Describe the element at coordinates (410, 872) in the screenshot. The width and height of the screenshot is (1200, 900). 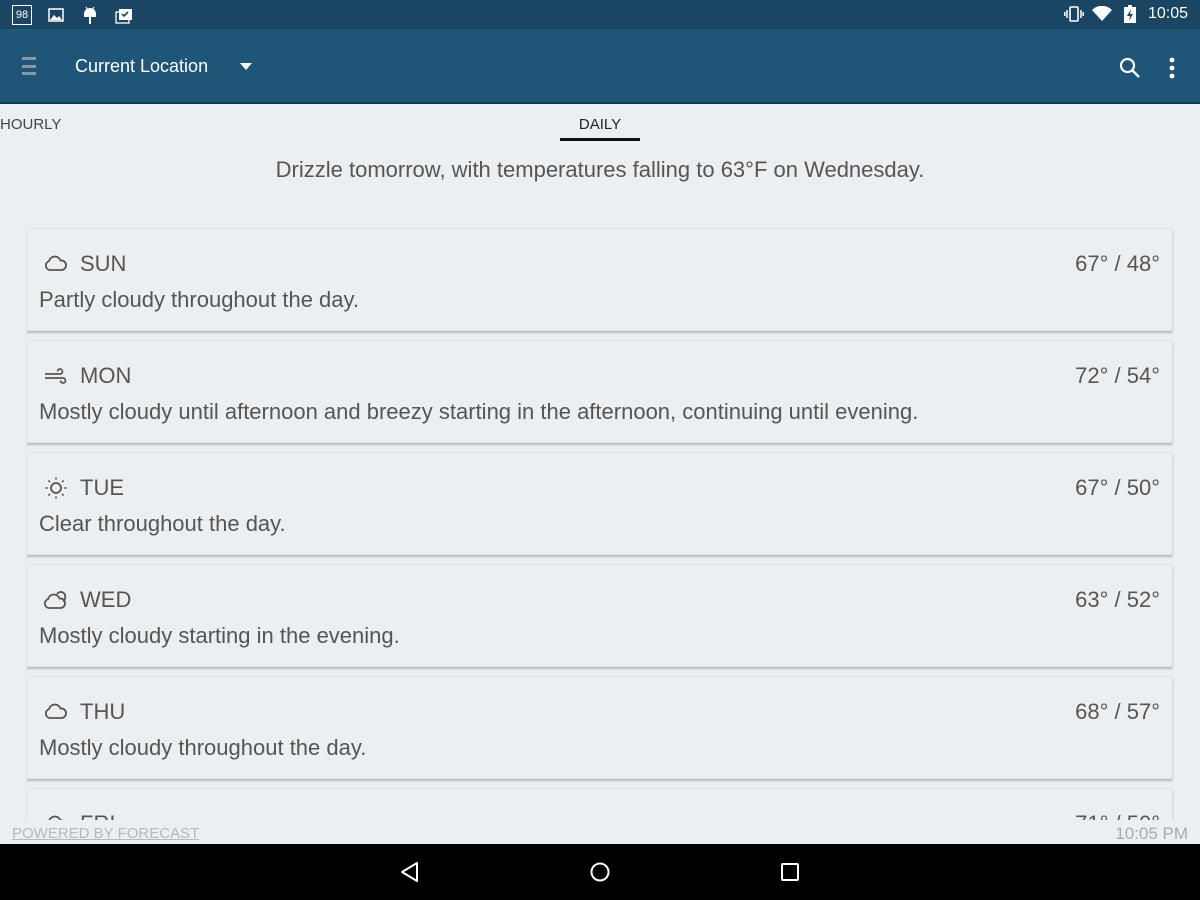
I see `back-icon` at that location.